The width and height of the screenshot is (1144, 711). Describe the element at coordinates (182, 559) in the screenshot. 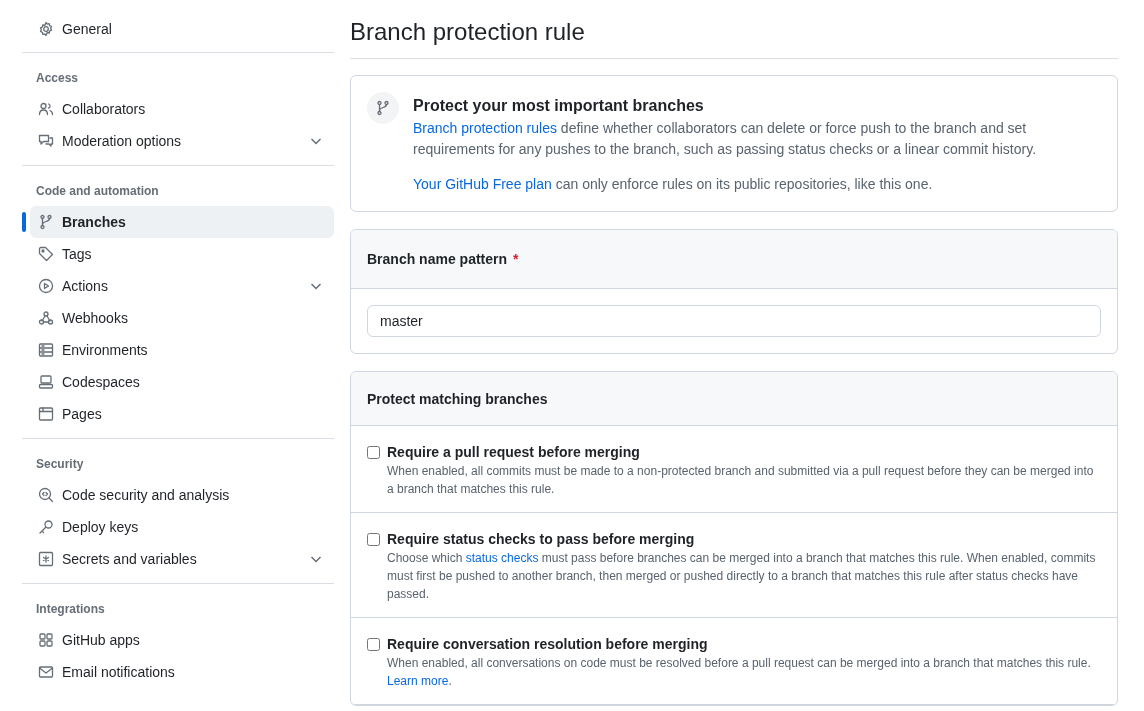

I see `sidebar-item: Secrets and variables` at that location.